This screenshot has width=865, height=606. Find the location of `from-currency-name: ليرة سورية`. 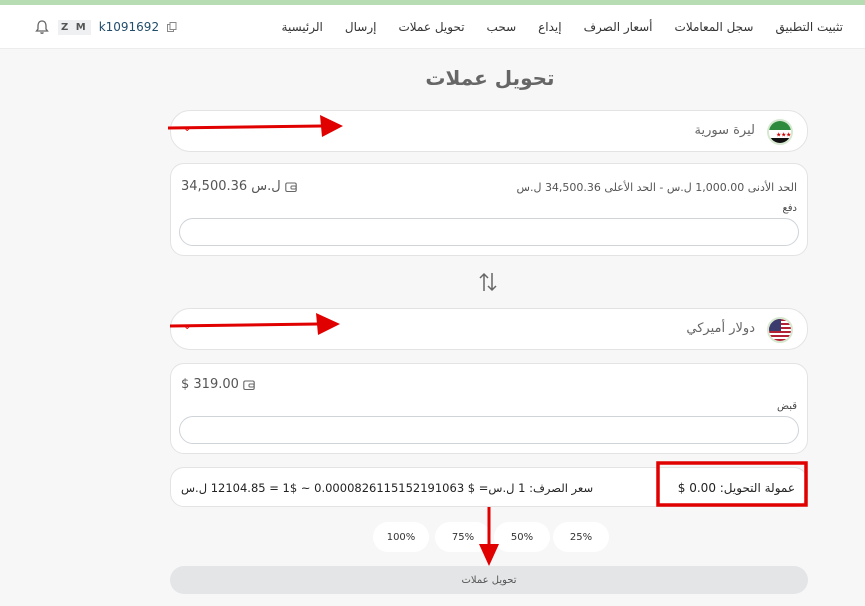

from-currency-name: ليرة سورية is located at coordinates (724, 130).